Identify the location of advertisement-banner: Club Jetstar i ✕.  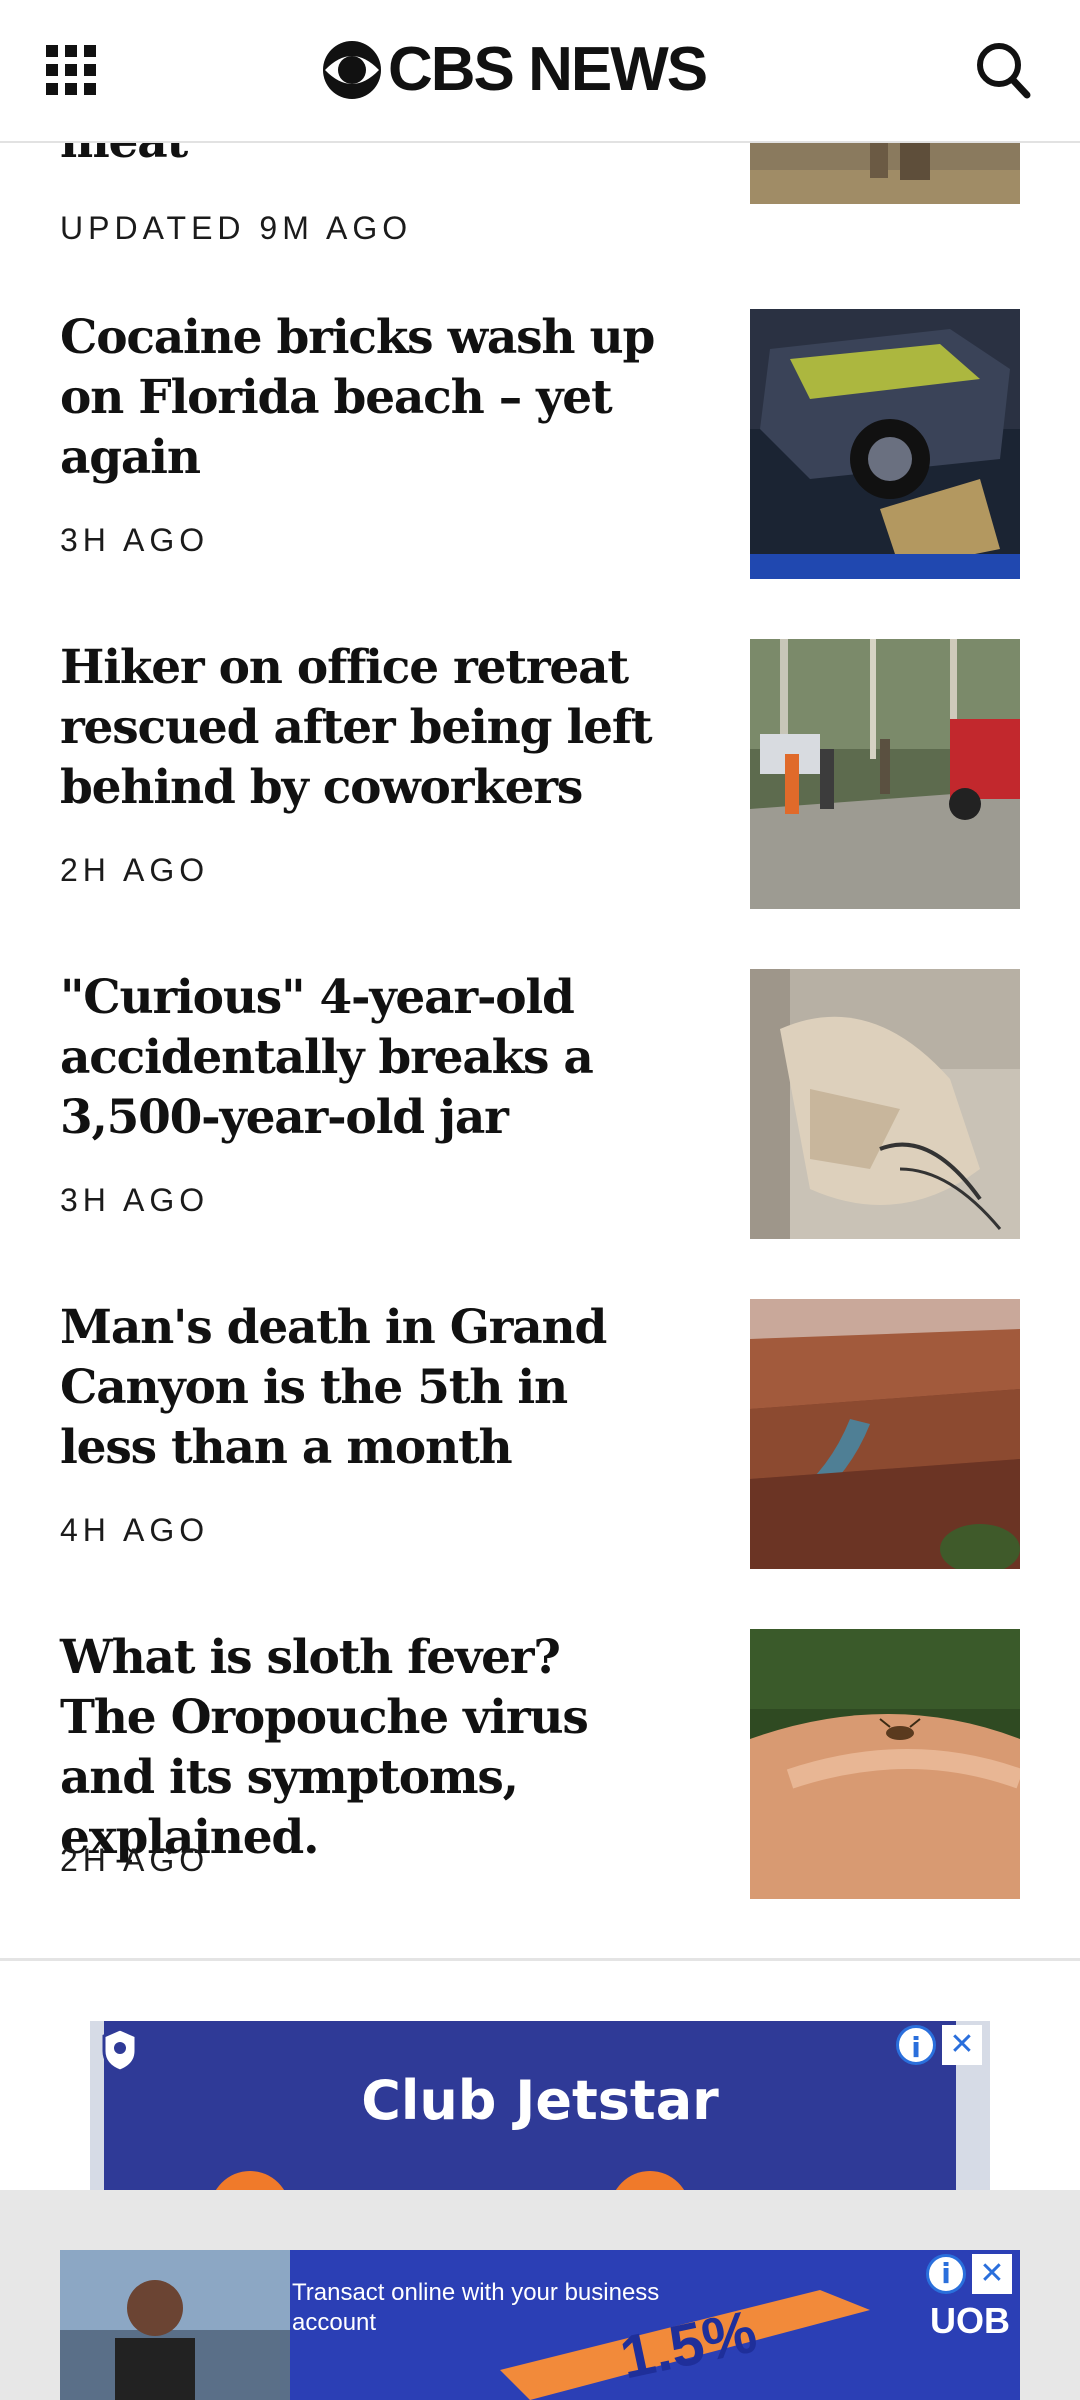
(540, 2106).